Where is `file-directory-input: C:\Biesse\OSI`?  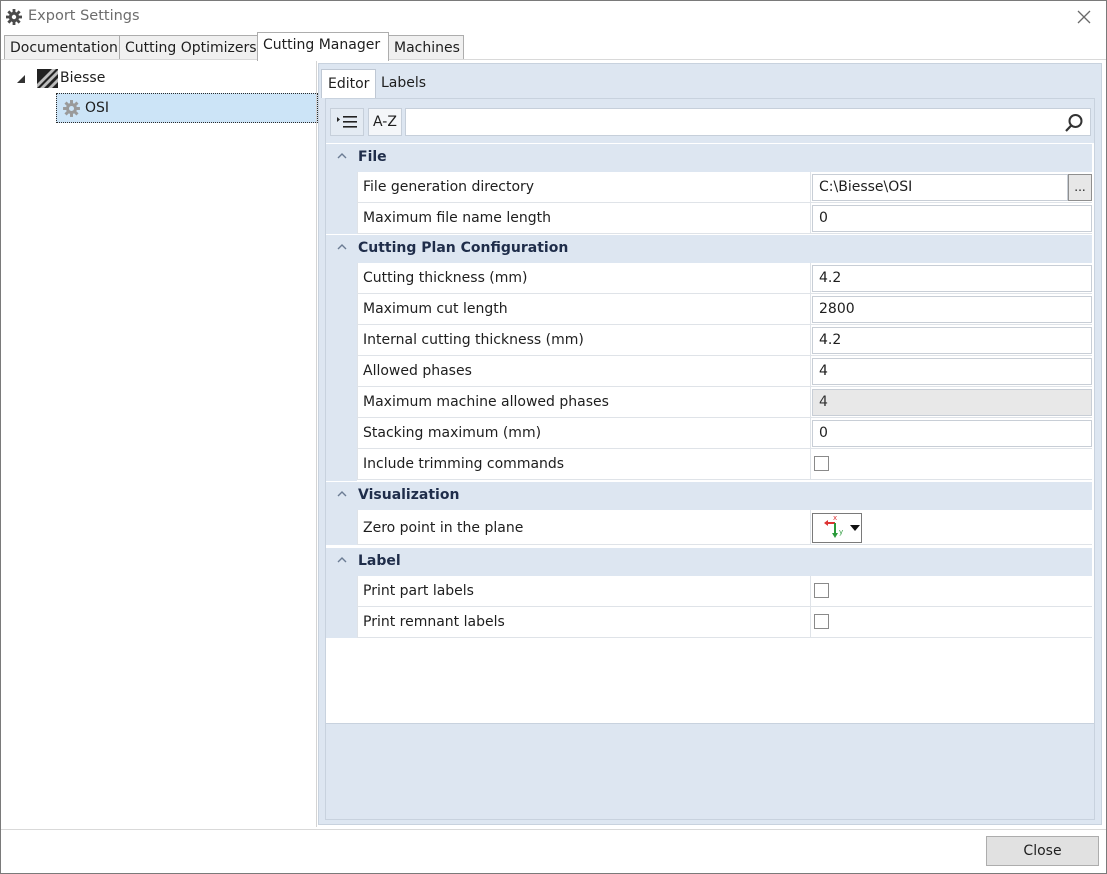
file-directory-input: C:\Biesse\OSI is located at coordinates (940, 187).